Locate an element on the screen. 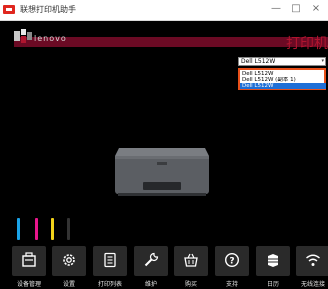  printer-option-selected: Dell L512W is located at coordinates (283, 86).